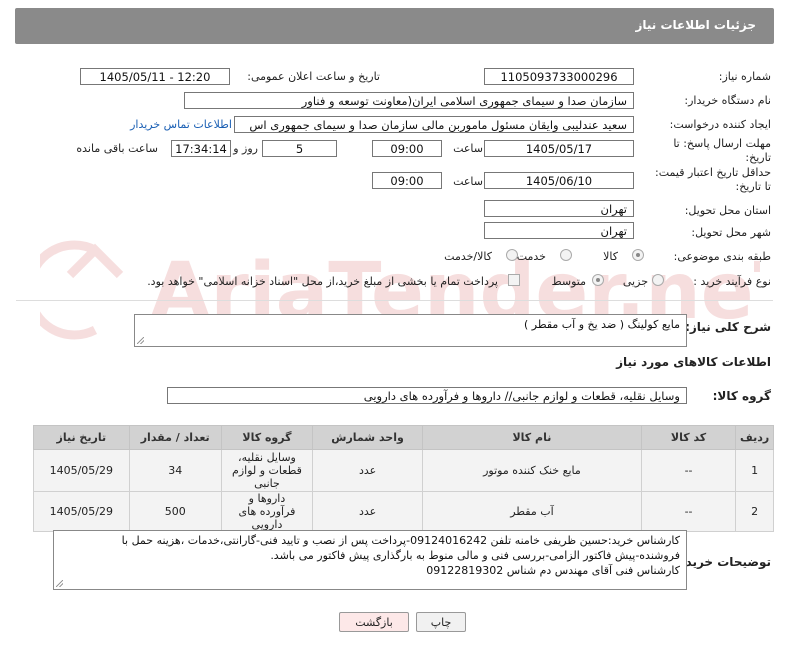 The height and width of the screenshot is (649, 788). Describe the element at coordinates (731, 232) in the screenshot. I see `city-label: شهر محل تحویل:` at that location.